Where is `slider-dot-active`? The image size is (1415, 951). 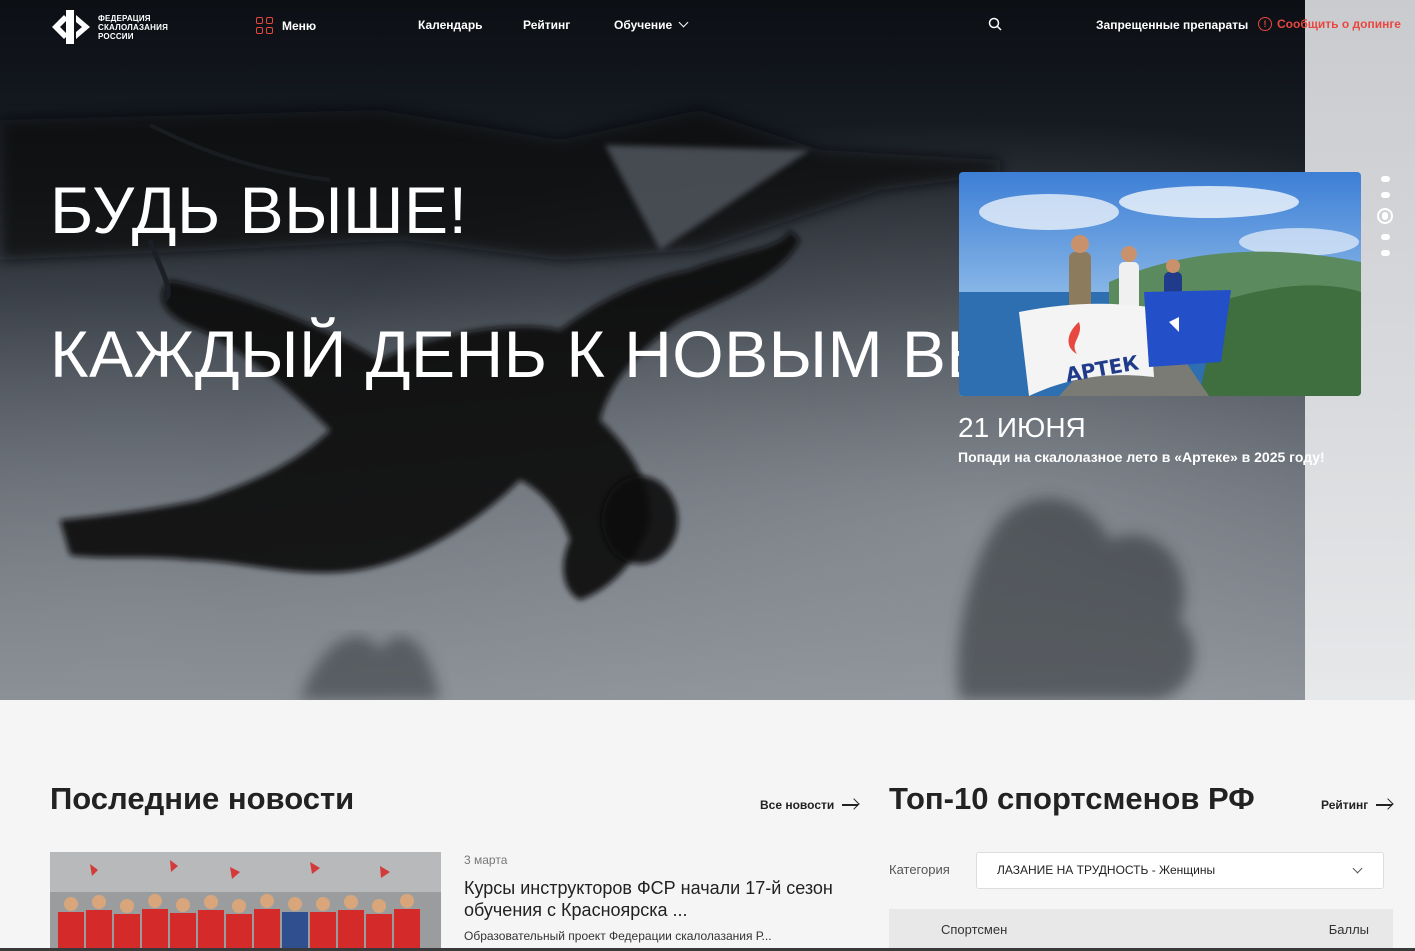 slider-dot-active is located at coordinates (1385, 216).